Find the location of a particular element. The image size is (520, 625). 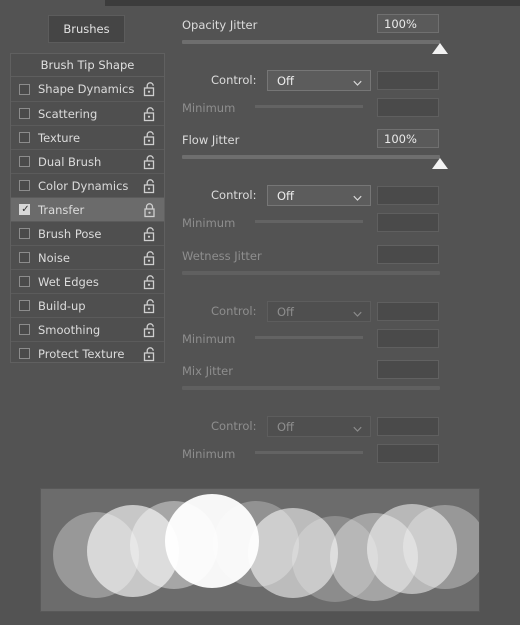

mix-jitter-label: Mix Jitter is located at coordinates (207, 371).